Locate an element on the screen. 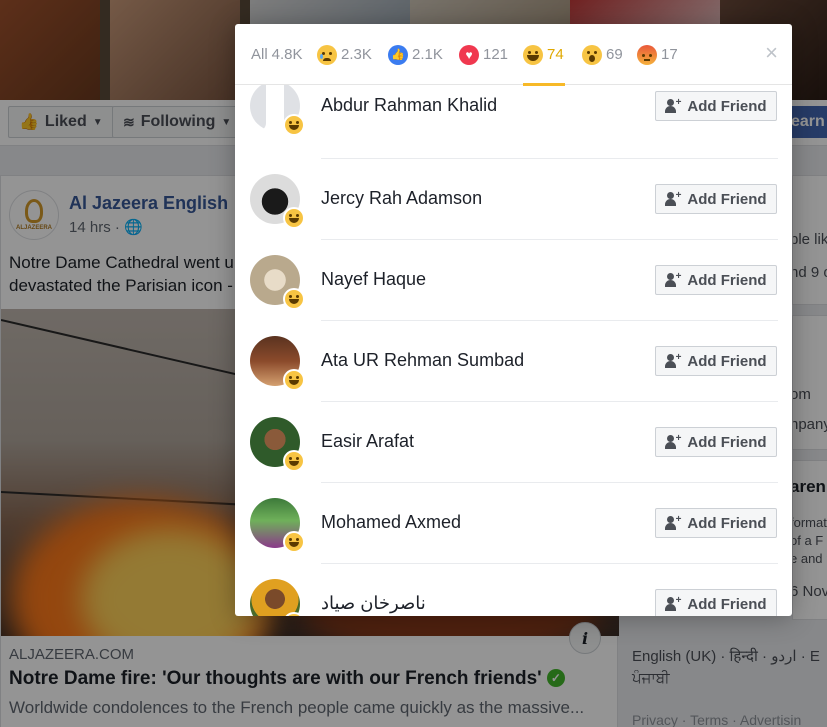 The width and height of the screenshot is (827, 727). person-name: Ata UR Rehman Sumbad is located at coordinates (422, 360).